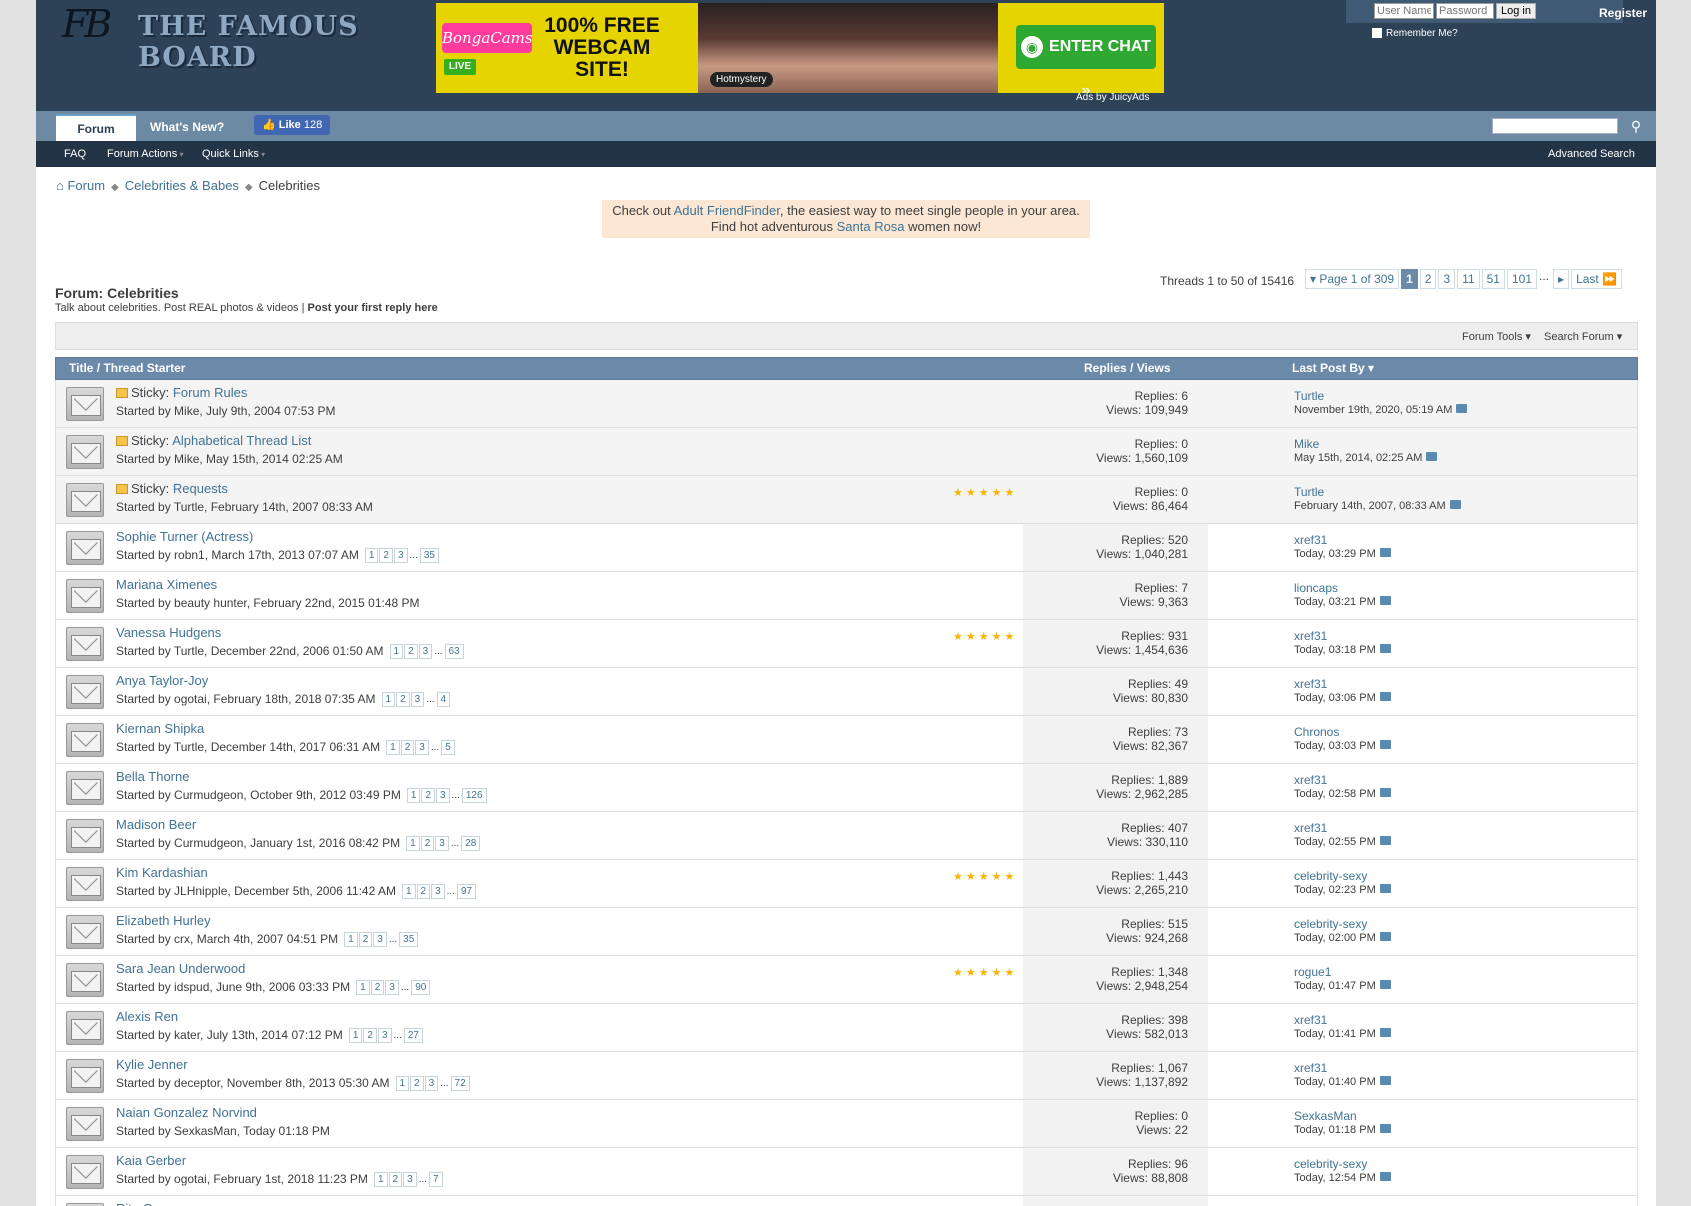  I want to click on search-icon: ⚲, so click(1636, 126).